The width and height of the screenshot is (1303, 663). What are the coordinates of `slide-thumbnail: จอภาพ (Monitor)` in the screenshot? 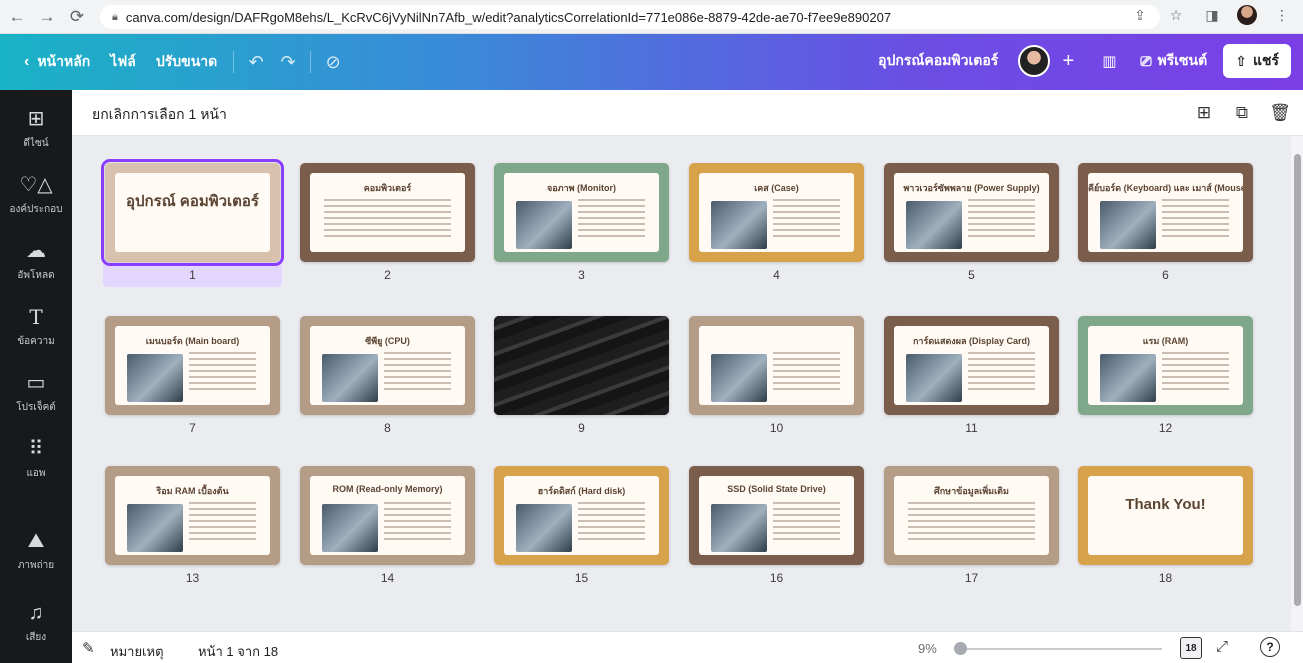 It's located at (581, 212).